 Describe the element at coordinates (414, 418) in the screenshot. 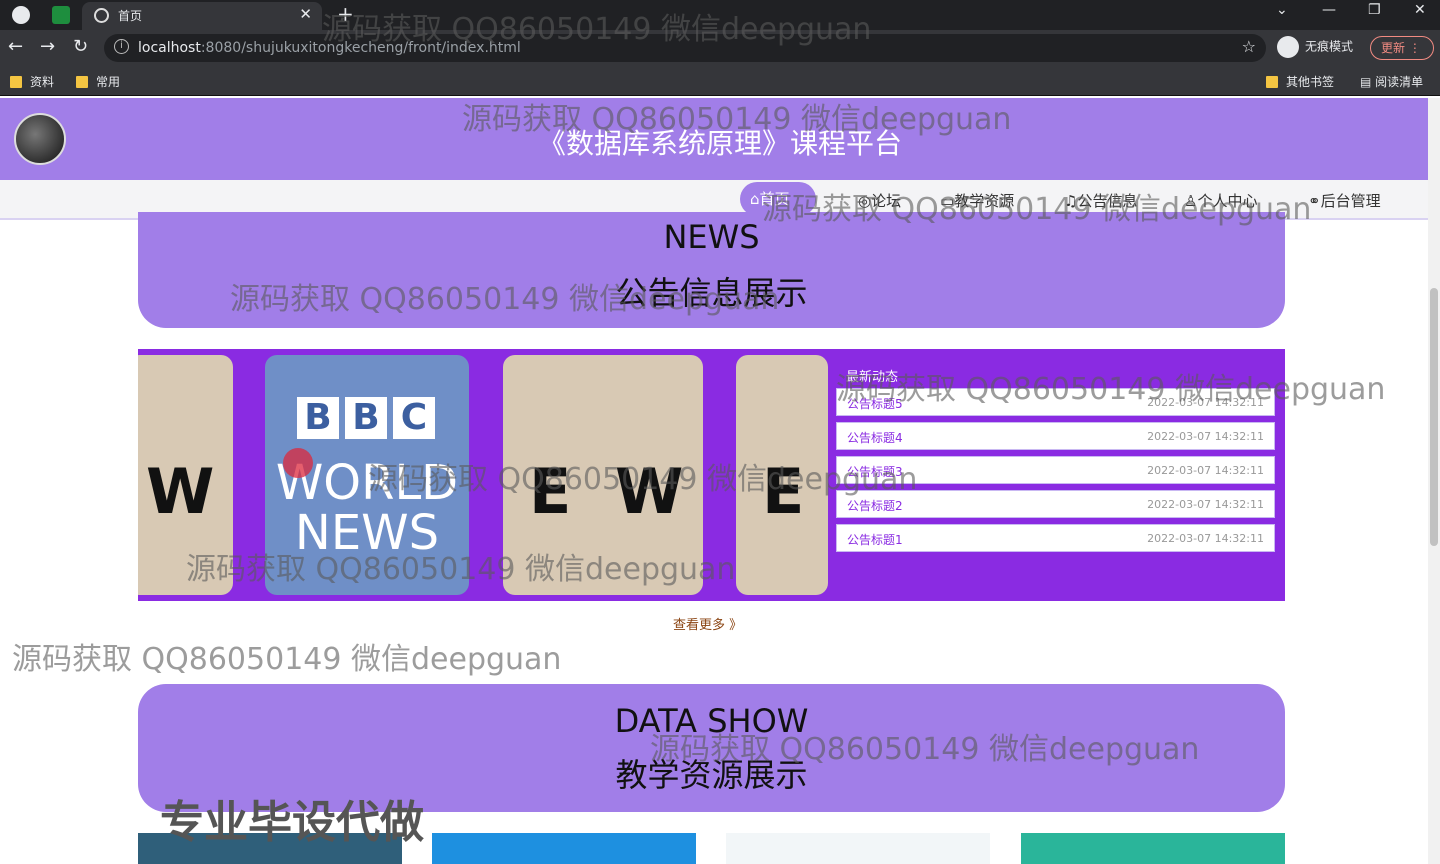

I see `bbc-letter: C` at that location.